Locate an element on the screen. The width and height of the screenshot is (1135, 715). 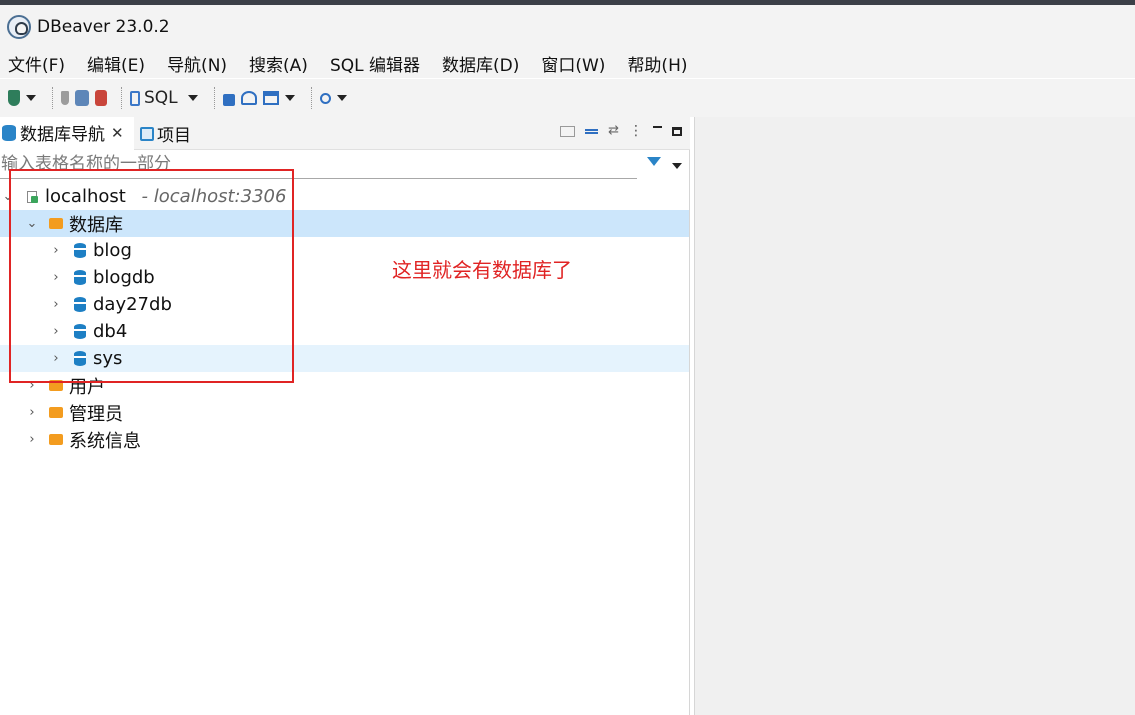
tab-projects-label: 项目 is located at coordinates (174, 136).